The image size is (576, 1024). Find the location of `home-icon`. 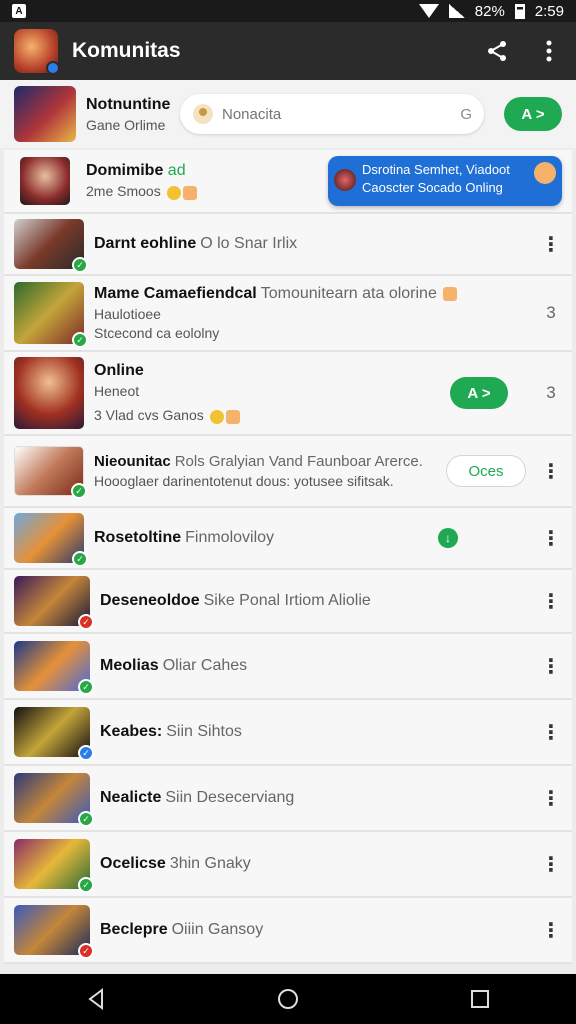

home-icon is located at coordinates (288, 999).